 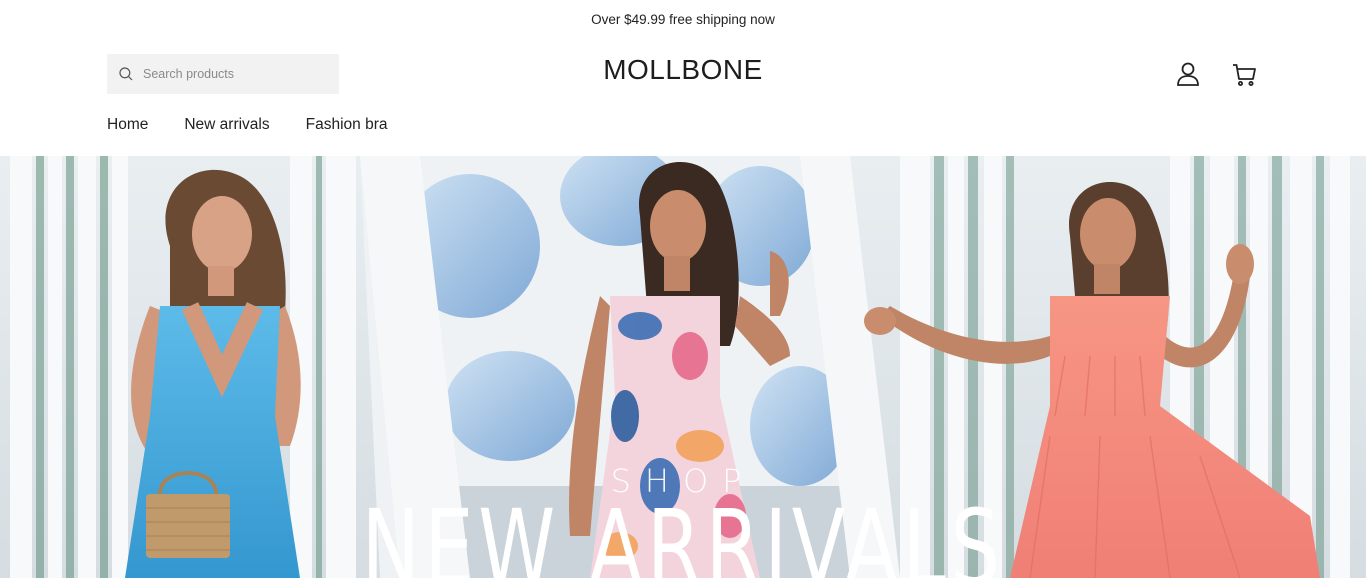 I want to click on user-icon, so click(x=1188, y=74).